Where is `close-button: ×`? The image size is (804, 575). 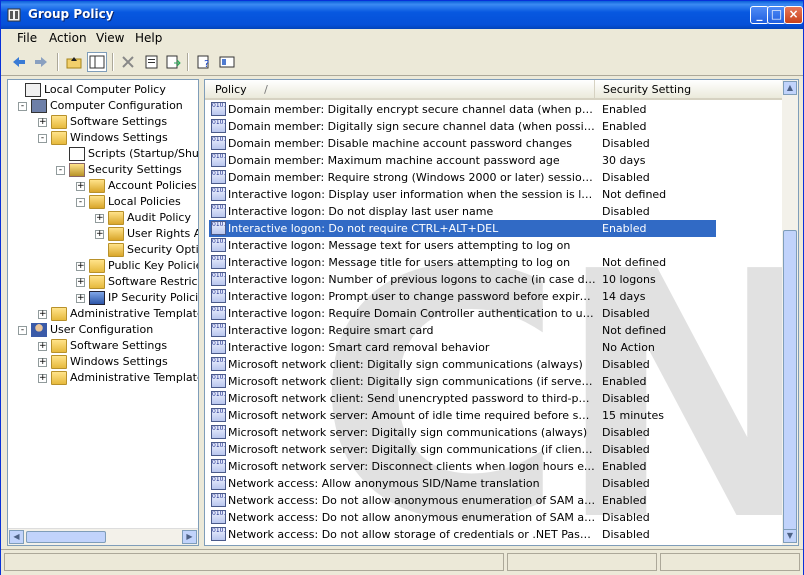 close-button: × is located at coordinates (793, 15).